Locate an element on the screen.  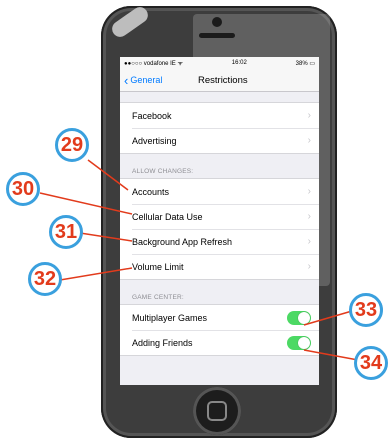
callout-30: 30 is located at coordinates (23, 189).